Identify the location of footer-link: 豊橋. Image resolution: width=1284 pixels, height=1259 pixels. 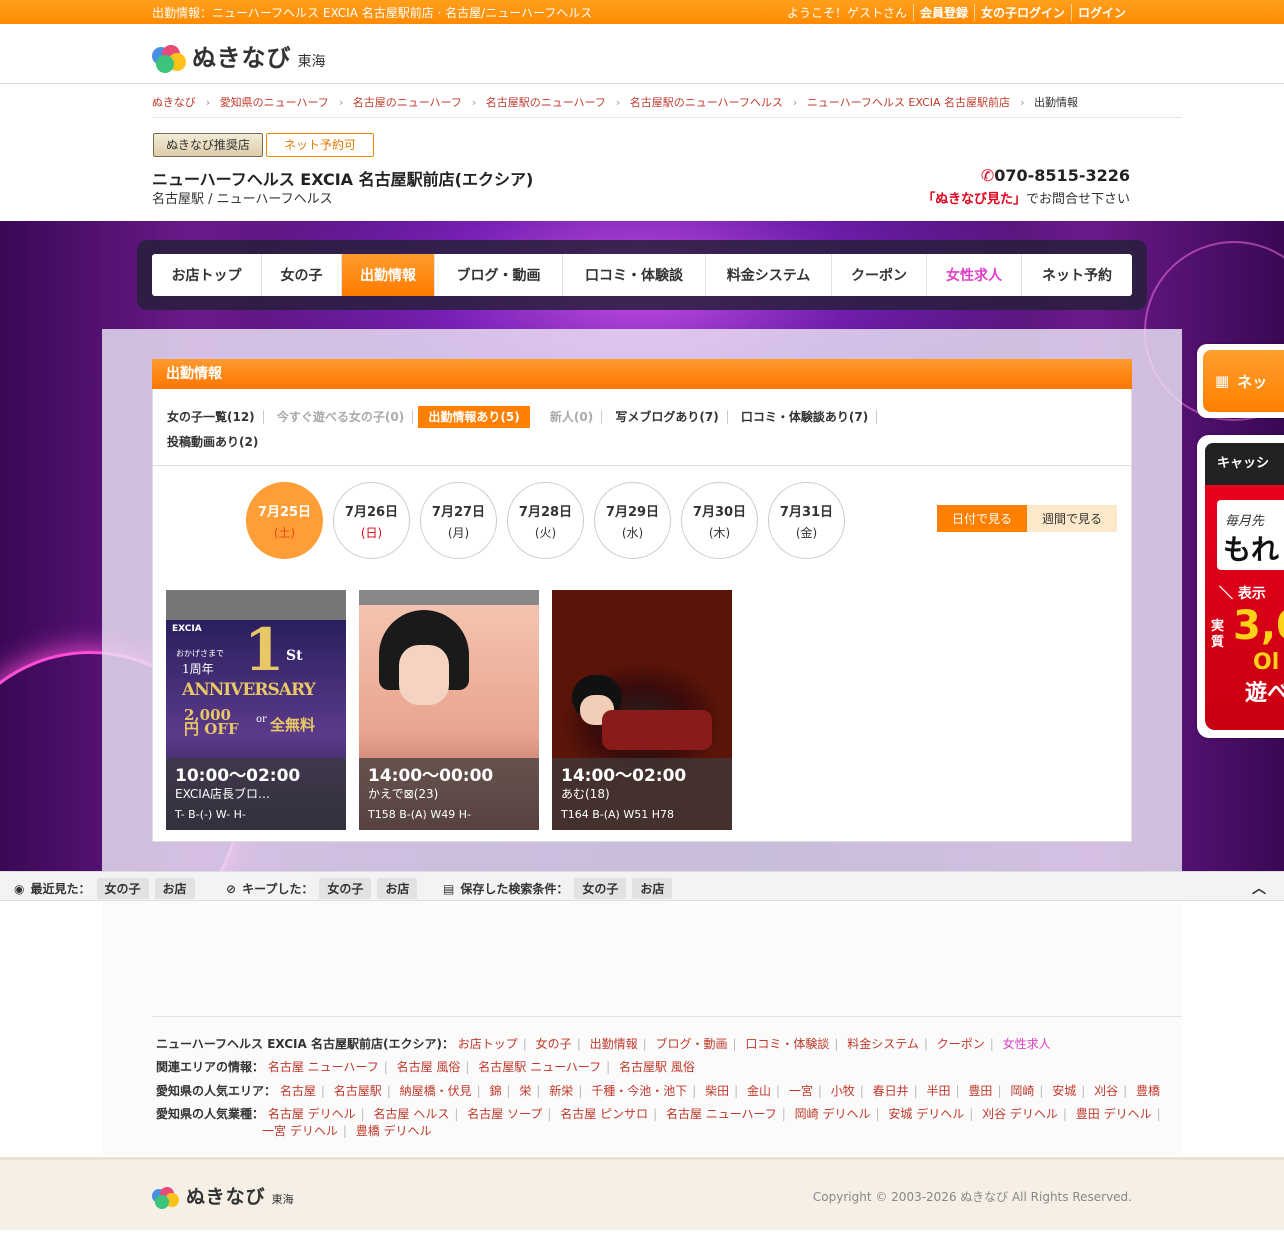
(1148, 1091).